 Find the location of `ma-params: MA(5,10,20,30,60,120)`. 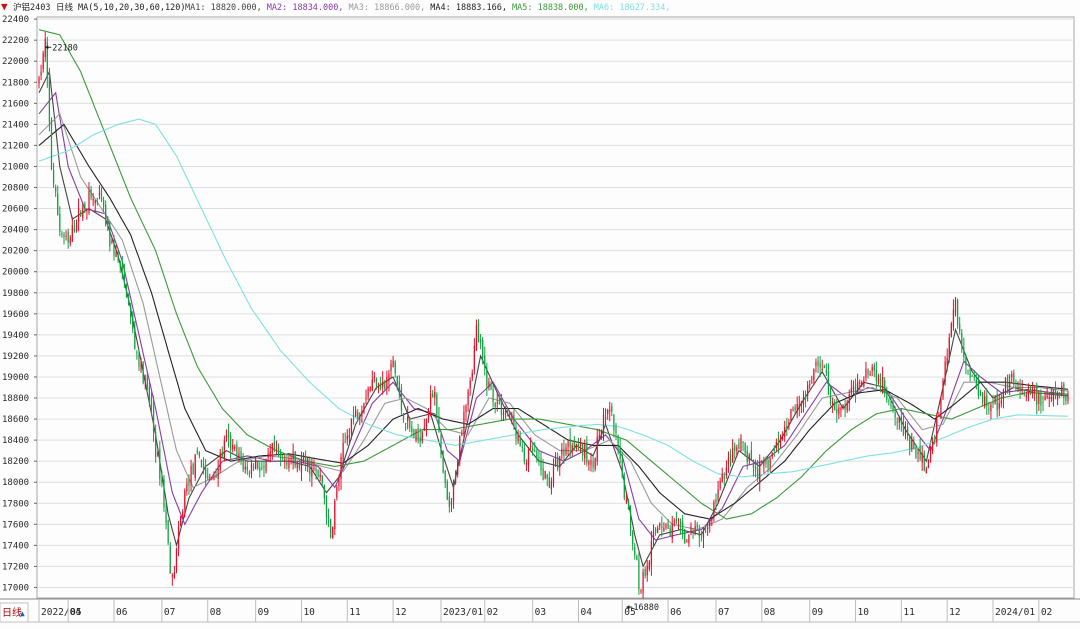

ma-params: MA(5,10,20,30,60,120) is located at coordinates (131, 8).